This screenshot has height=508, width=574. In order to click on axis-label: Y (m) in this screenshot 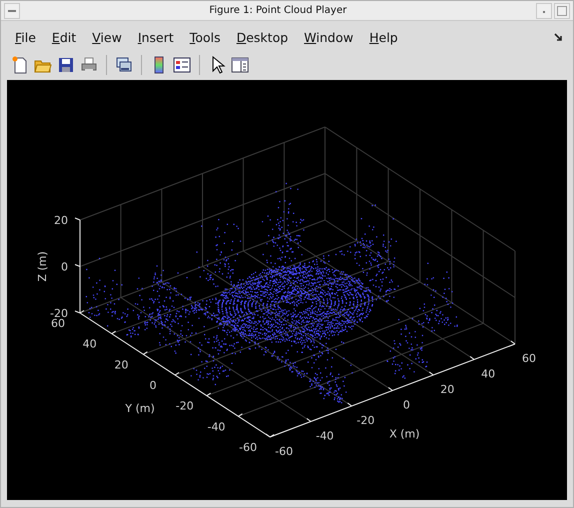, I will do `click(140, 408)`.